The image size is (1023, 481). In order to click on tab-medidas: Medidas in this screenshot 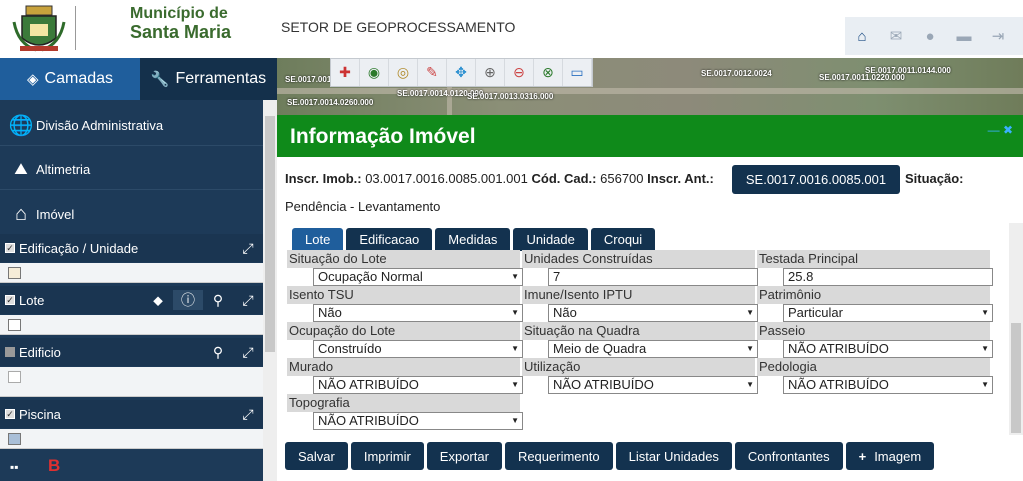, I will do `click(473, 239)`.